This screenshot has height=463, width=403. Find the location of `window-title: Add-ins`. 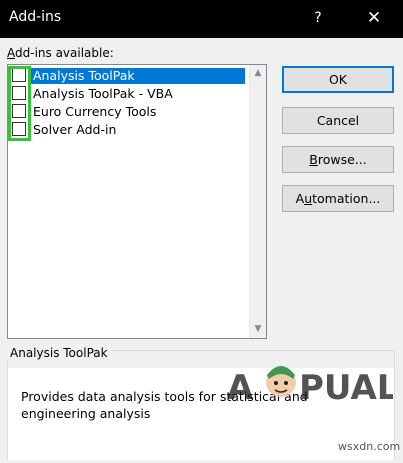

window-title: Add-ins is located at coordinates (35, 17).